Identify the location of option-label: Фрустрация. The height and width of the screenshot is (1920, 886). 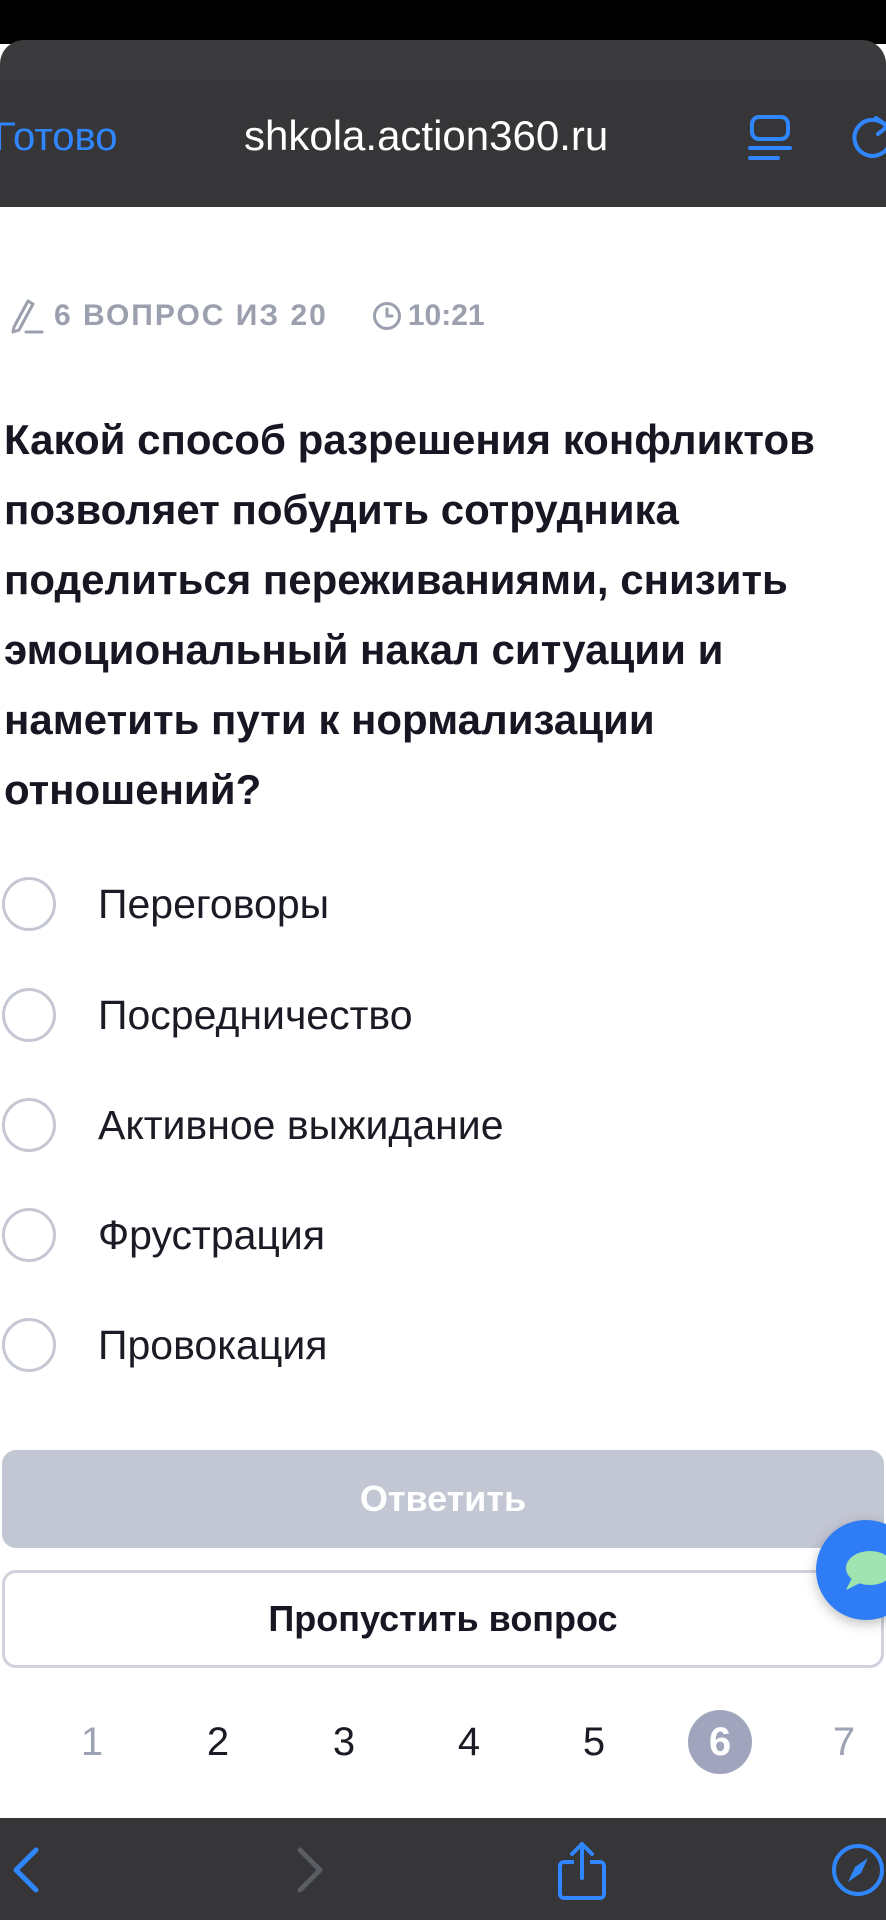
(211, 1235).